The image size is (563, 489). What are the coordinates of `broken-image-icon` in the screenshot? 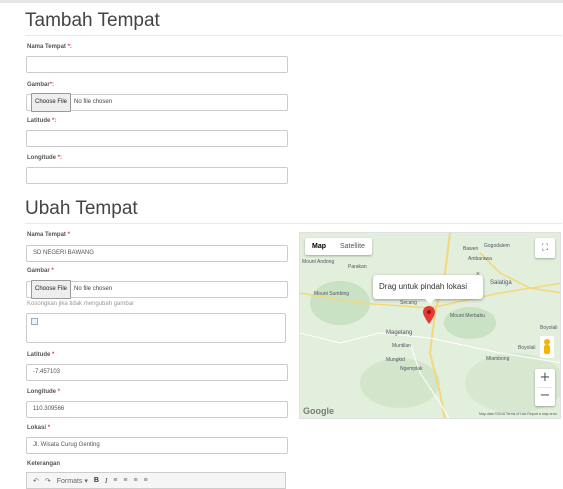 It's located at (34, 321).